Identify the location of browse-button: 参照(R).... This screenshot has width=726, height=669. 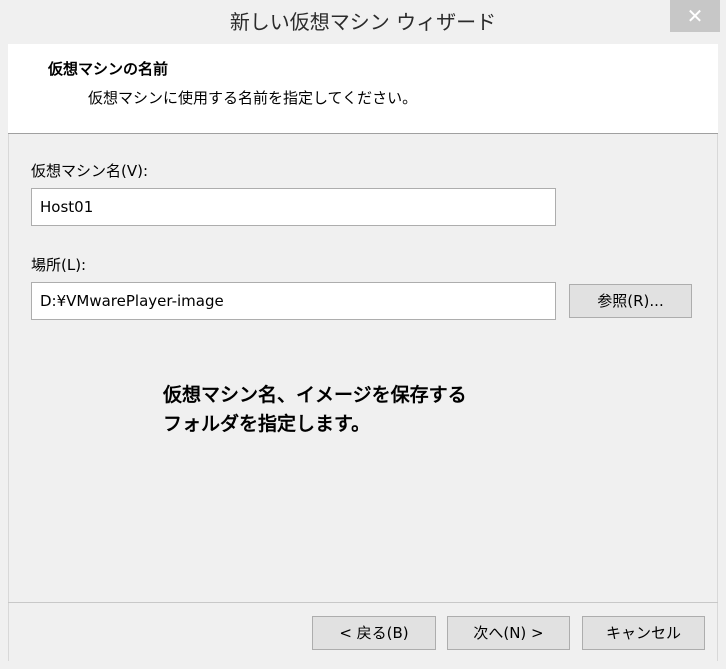
(630, 301).